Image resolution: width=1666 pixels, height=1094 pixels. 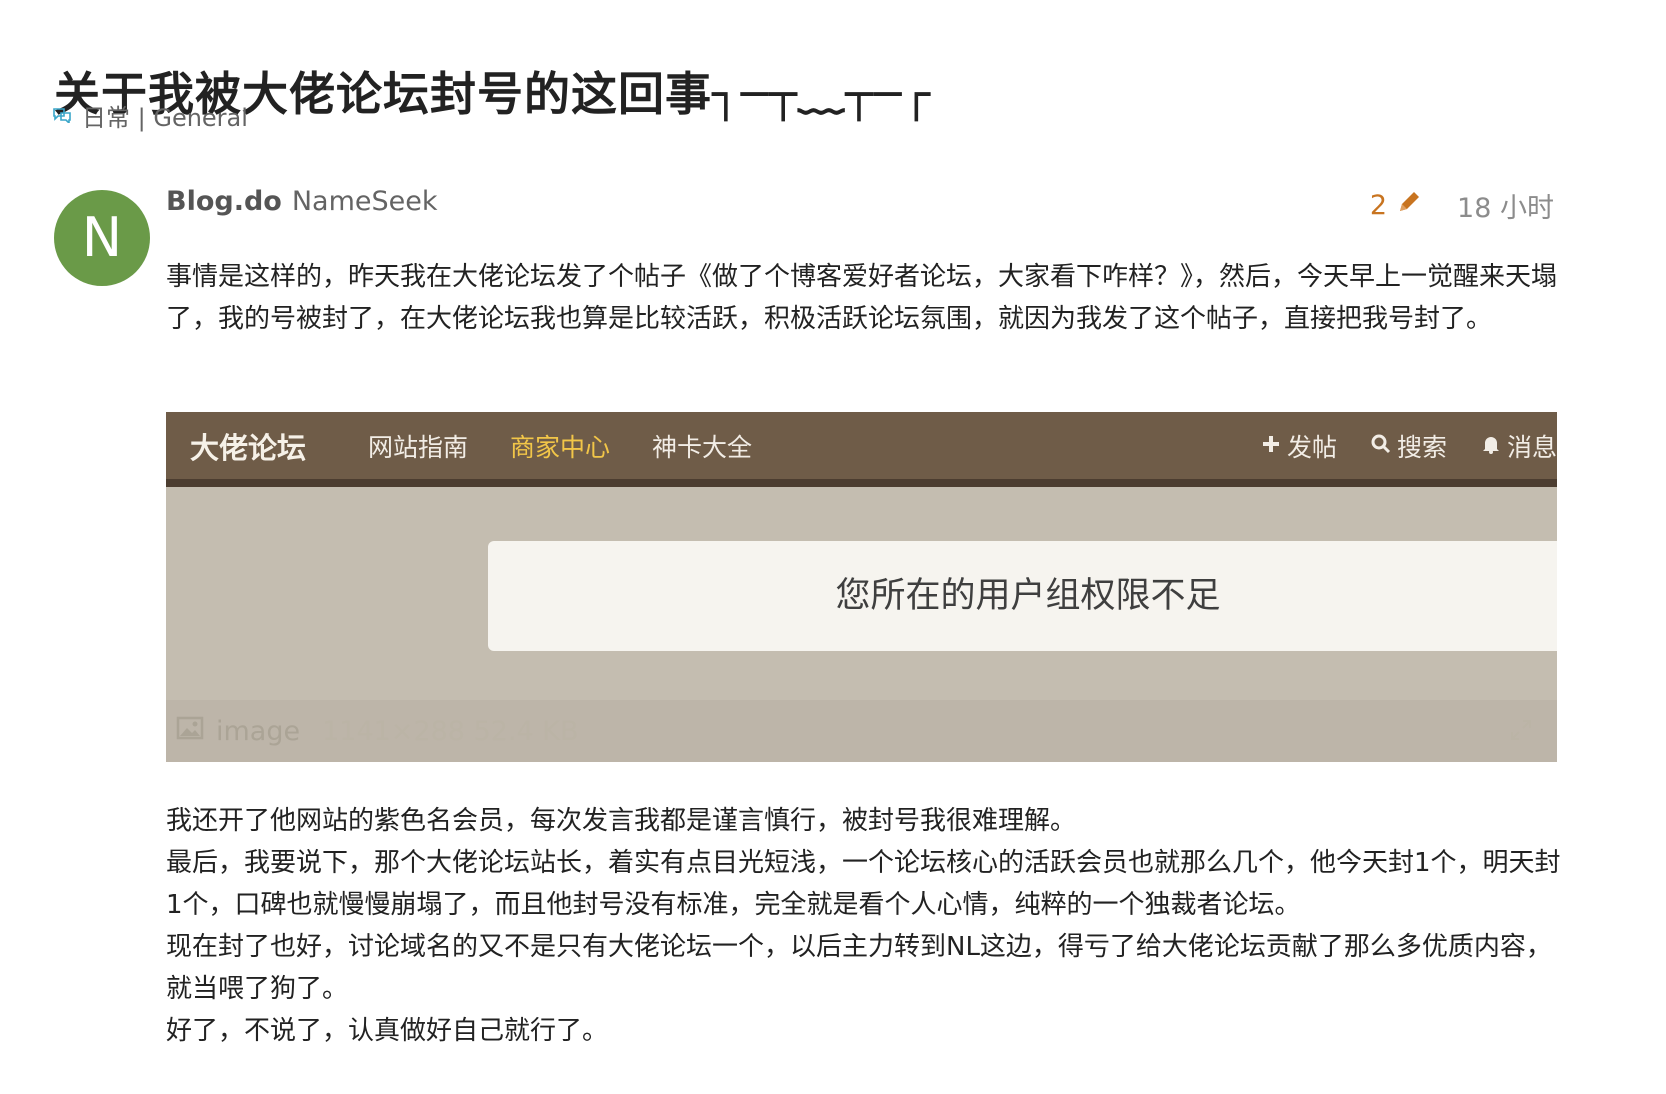 I want to click on expand-icon, so click(x=1522, y=733).